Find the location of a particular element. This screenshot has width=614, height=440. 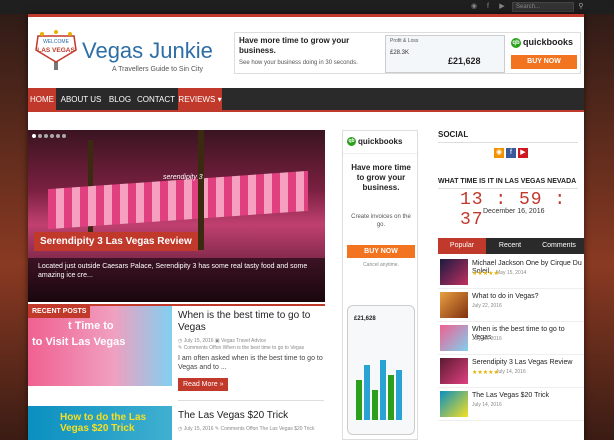

social-icons: ◉ f ▶ is located at coordinates (511, 153).